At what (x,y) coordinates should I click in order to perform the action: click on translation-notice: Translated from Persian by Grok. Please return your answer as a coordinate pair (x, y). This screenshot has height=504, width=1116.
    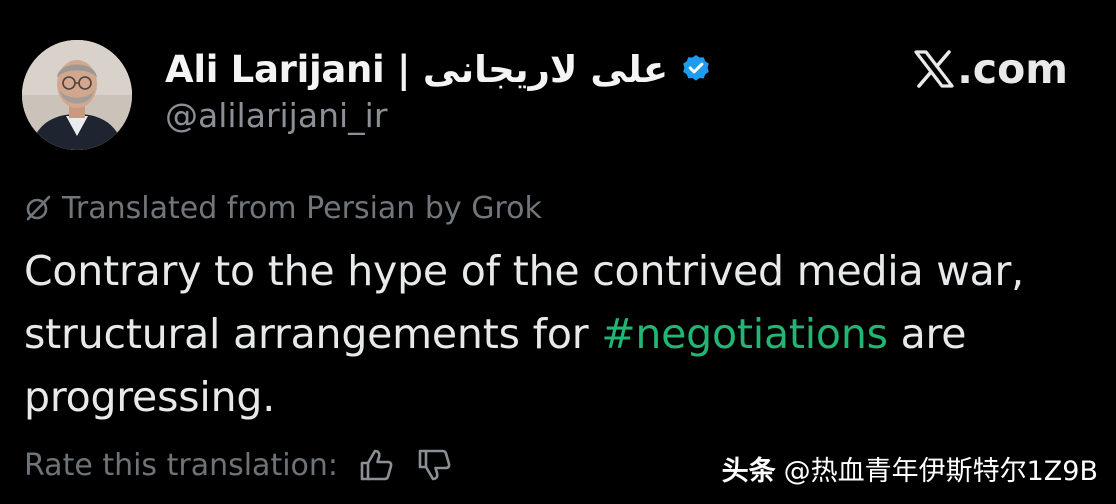
    Looking at the image, I should click on (283, 208).